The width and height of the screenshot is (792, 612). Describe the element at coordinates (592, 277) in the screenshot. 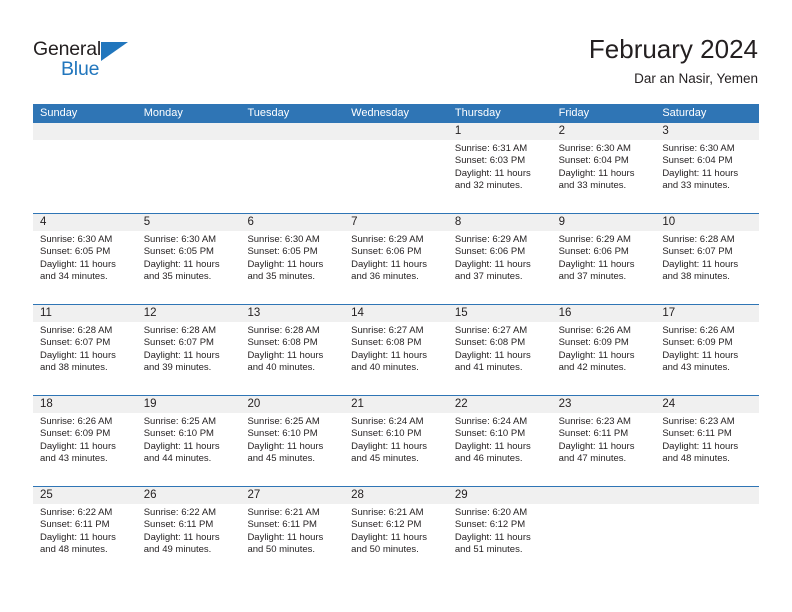

I see `day-detail-line: and 37 minutes.` at that location.